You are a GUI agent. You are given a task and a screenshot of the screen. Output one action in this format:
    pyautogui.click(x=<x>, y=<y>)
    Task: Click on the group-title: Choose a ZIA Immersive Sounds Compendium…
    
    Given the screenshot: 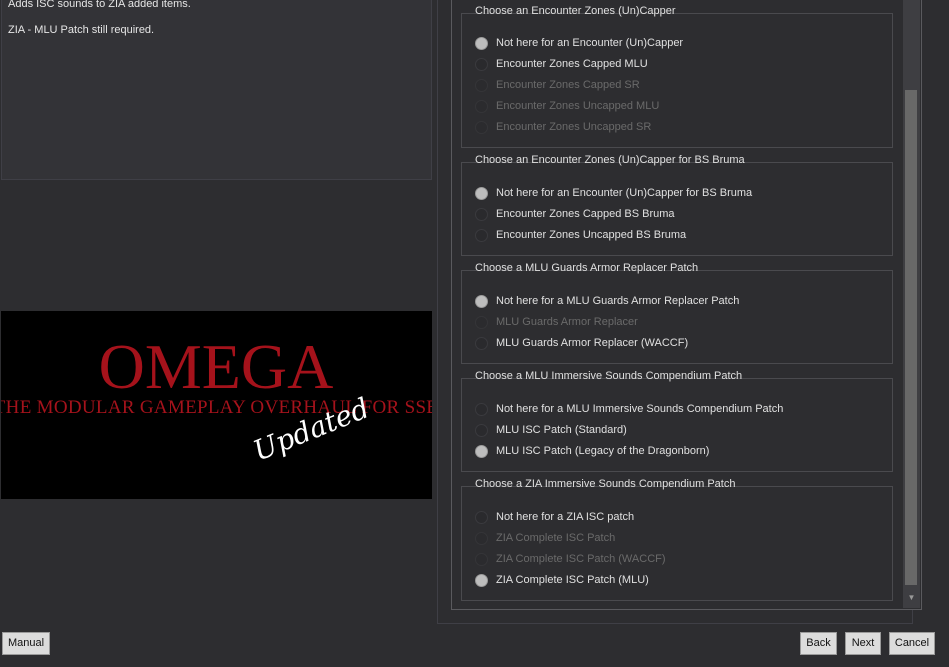 What is the action you would take?
    pyautogui.click(x=605, y=484)
    